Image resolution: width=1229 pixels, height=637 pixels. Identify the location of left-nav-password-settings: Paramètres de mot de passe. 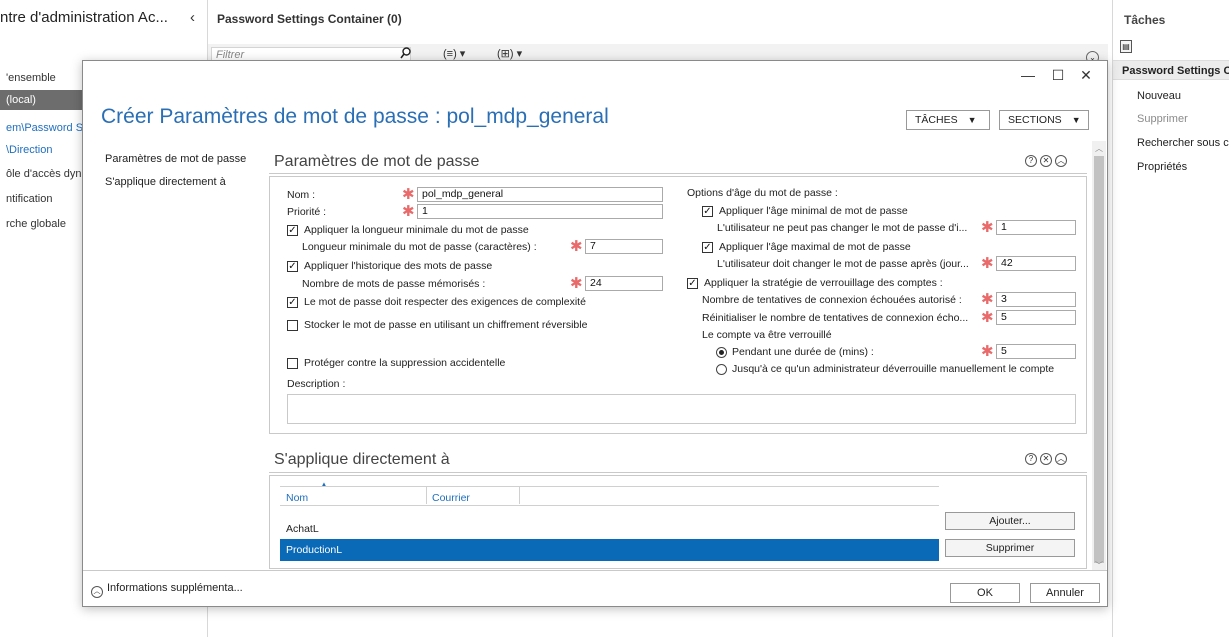
(175, 159).